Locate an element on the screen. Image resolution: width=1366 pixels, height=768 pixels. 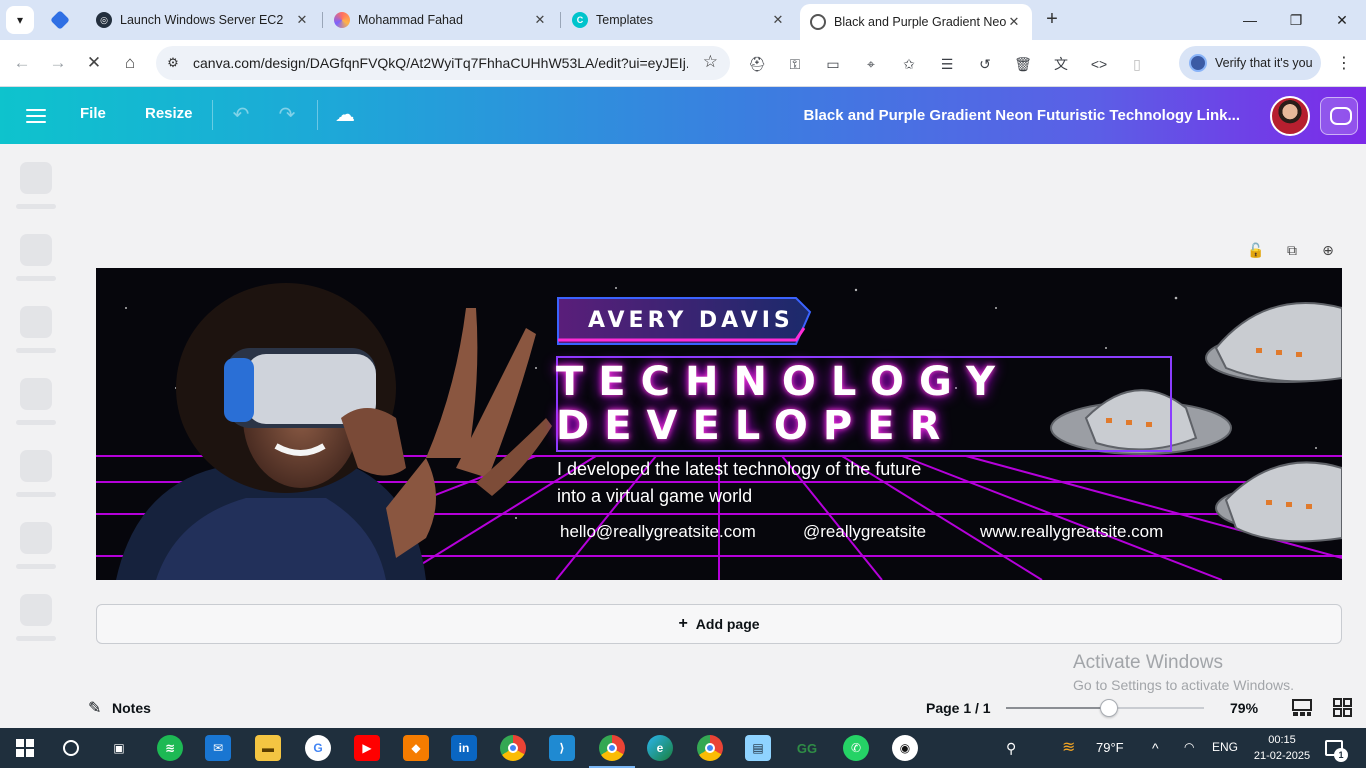
linkedin-icon: in is located at coordinates (464, 748).